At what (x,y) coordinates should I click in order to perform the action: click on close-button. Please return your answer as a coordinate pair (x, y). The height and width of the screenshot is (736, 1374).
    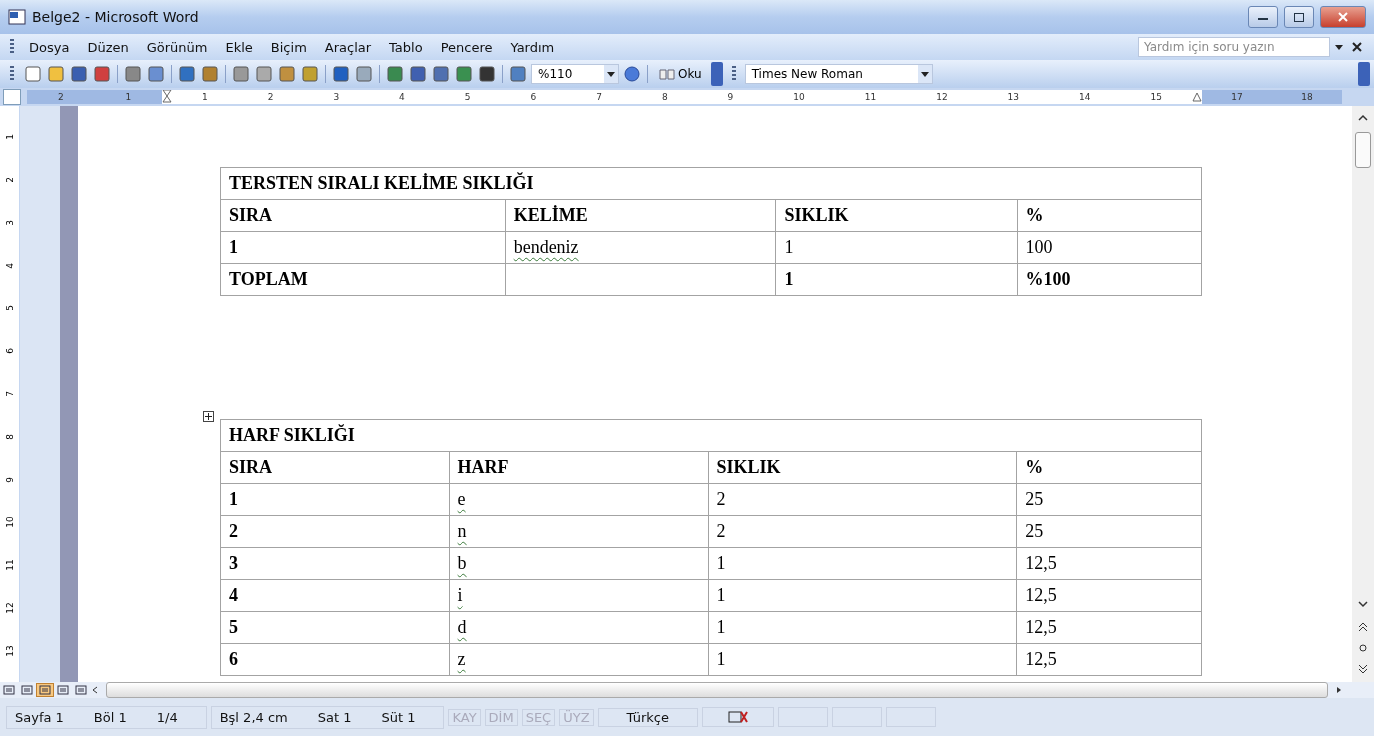
    Looking at the image, I should click on (1343, 17).